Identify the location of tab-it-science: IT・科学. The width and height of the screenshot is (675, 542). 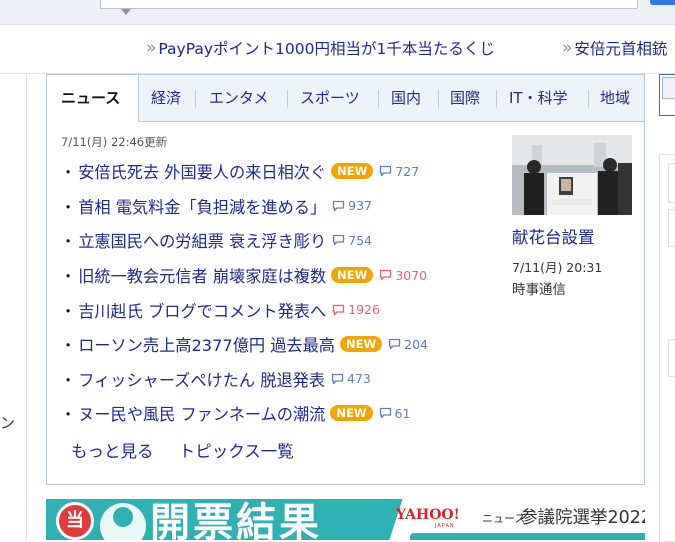
(538, 98).